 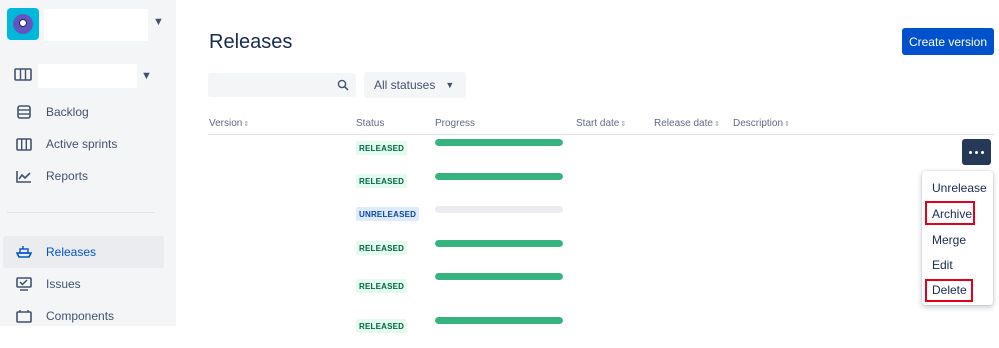 I want to click on sidebar-item-label: Active sprints, so click(x=82, y=144).